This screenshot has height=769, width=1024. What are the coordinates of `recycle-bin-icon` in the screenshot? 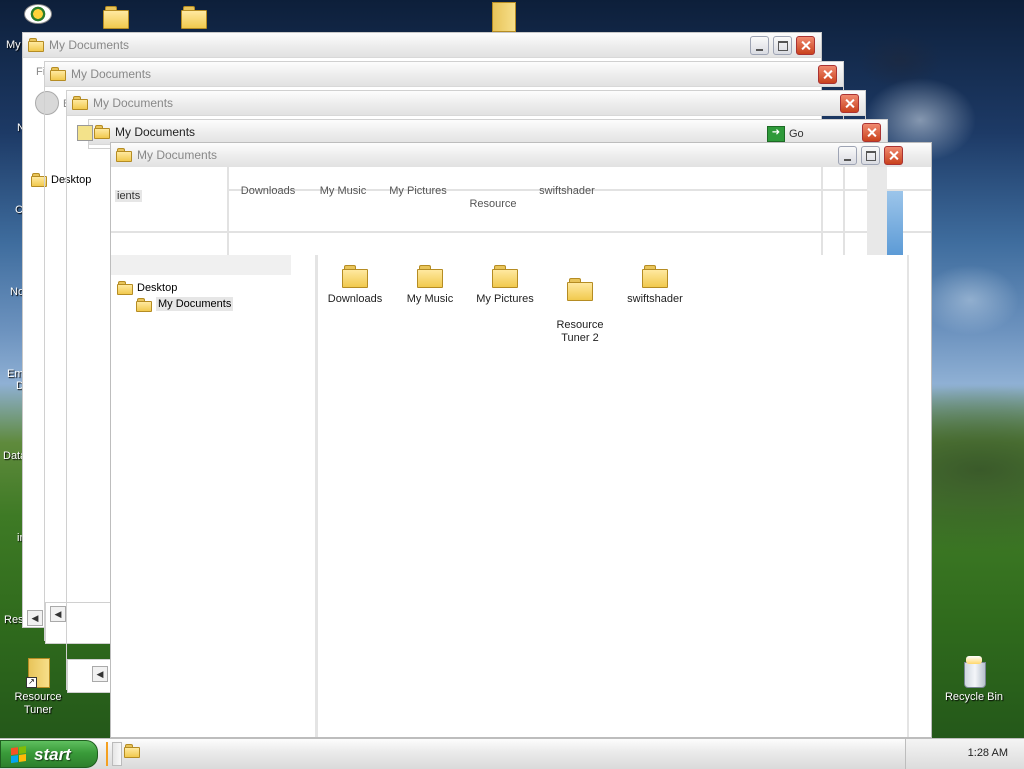 It's located at (974, 672).